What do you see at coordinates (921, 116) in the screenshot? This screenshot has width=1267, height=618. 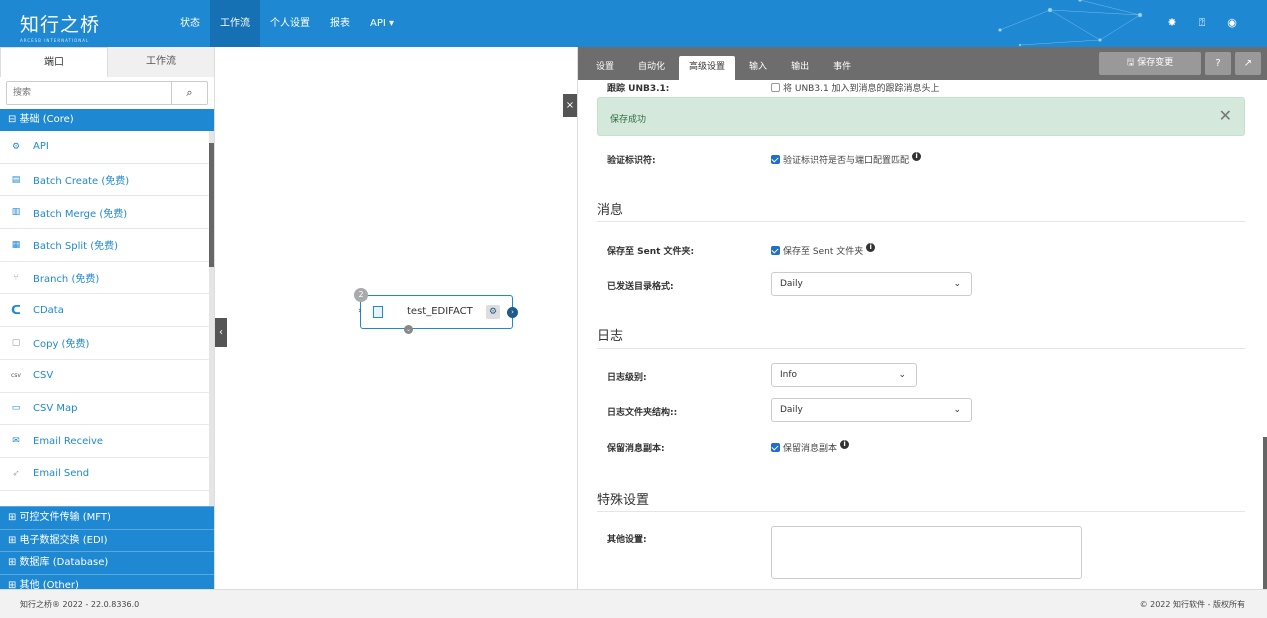 I see `success-alert: 保存成功 ✕` at bounding box center [921, 116].